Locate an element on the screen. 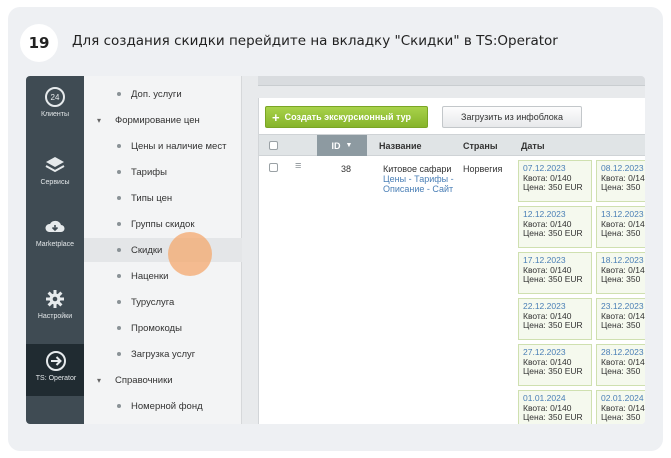 The image size is (671, 458). row-id: 38 is located at coordinates (346, 169).